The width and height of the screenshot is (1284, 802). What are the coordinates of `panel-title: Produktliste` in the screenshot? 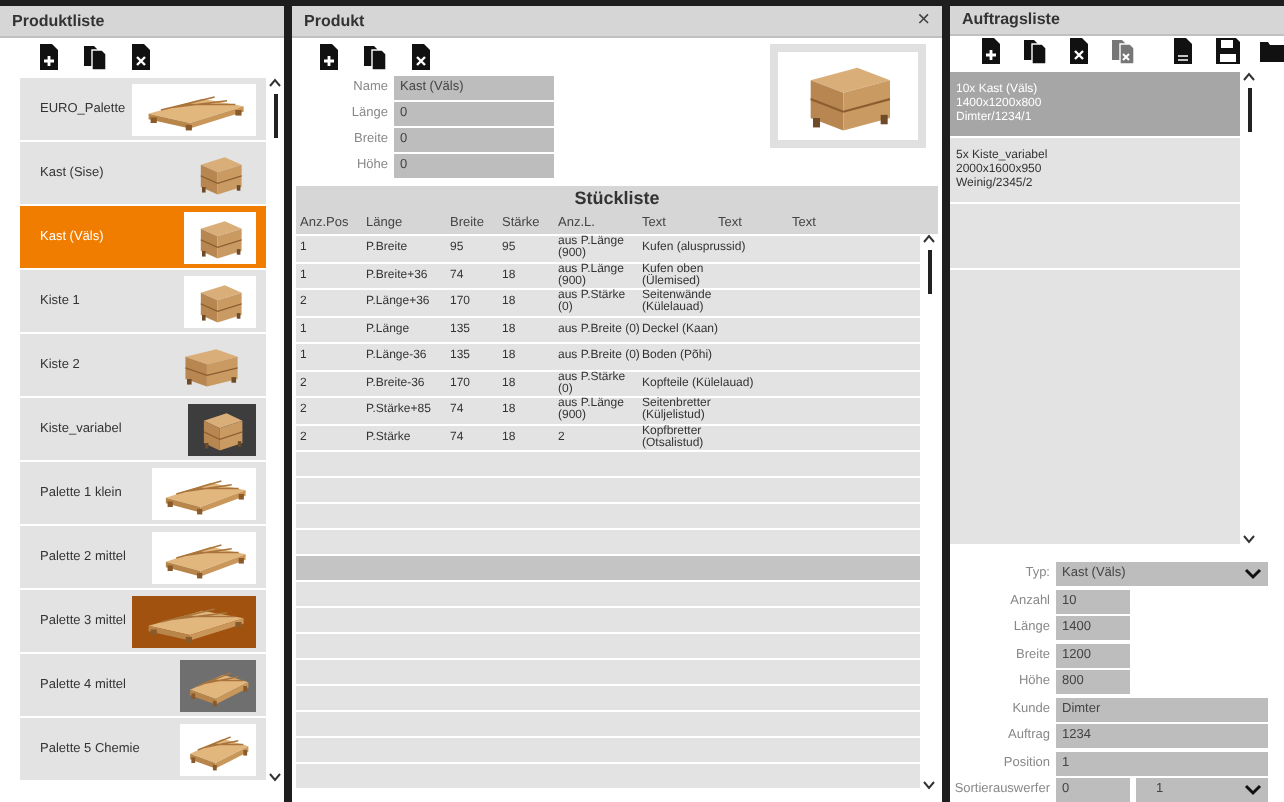 It's located at (58, 21).